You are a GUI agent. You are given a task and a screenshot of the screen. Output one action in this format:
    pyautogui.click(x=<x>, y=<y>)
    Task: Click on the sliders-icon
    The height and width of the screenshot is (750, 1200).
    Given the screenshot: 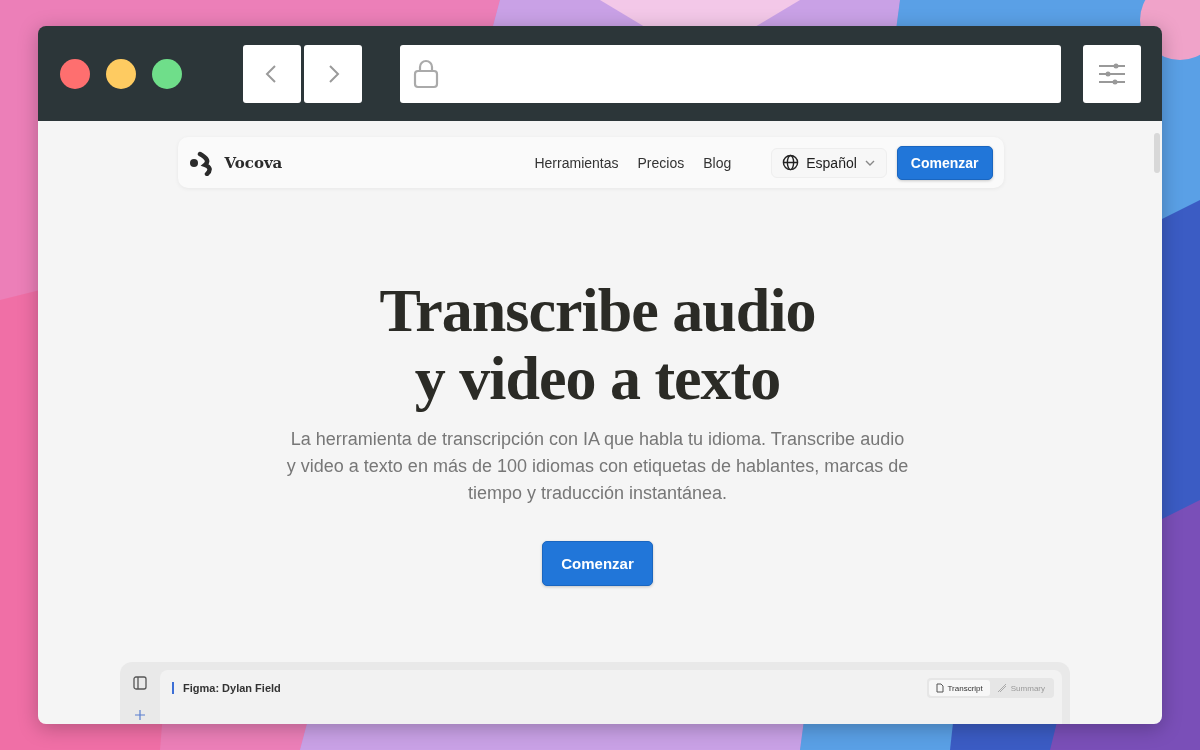 What is the action you would take?
    pyautogui.click(x=1112, y=73)
    